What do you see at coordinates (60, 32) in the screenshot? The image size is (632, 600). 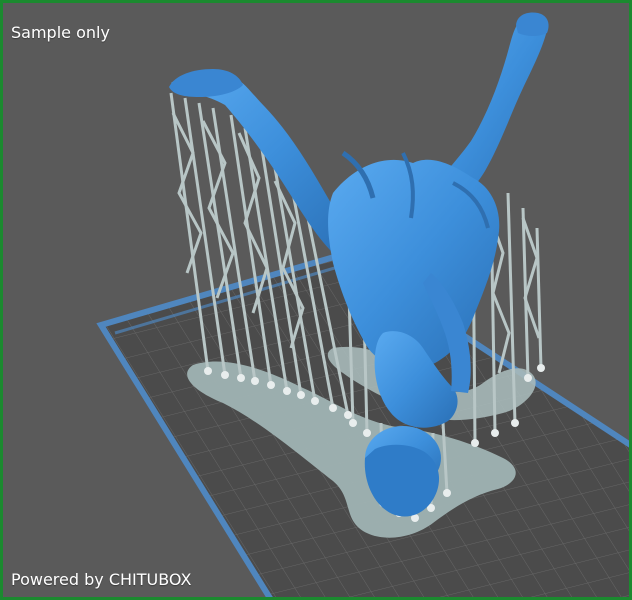 I see `watermark-sample-only: Sample only` at bounding box center [60, 32].